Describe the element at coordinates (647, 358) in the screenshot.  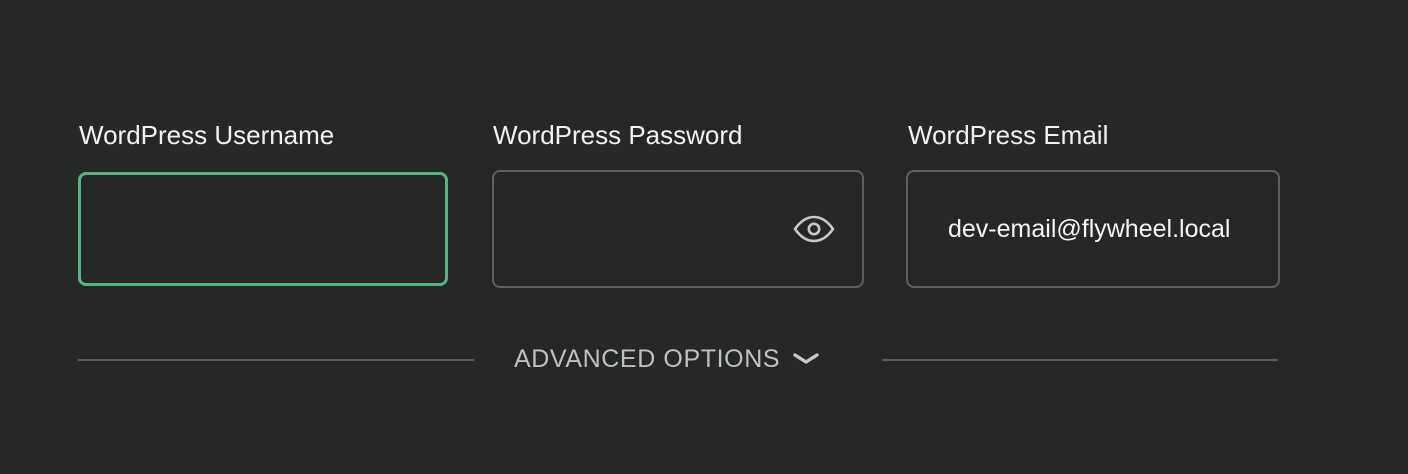
I see `advanced-options-label: ADVANCED OPTIONS` at that location.